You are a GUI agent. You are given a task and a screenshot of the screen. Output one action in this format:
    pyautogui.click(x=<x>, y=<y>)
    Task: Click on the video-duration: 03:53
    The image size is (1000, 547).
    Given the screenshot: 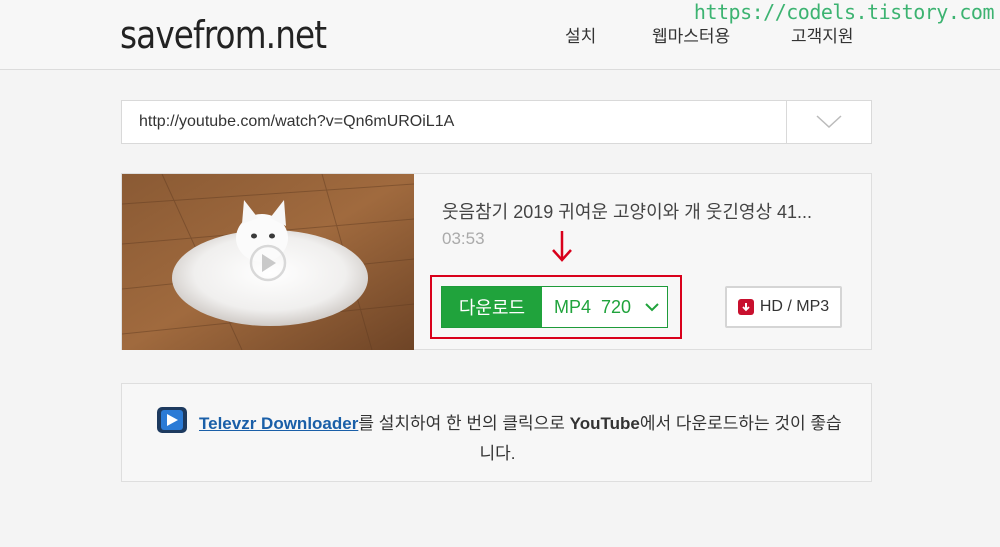 What is the action you would take?
    pyautogui.click(x=463, y=238)
    